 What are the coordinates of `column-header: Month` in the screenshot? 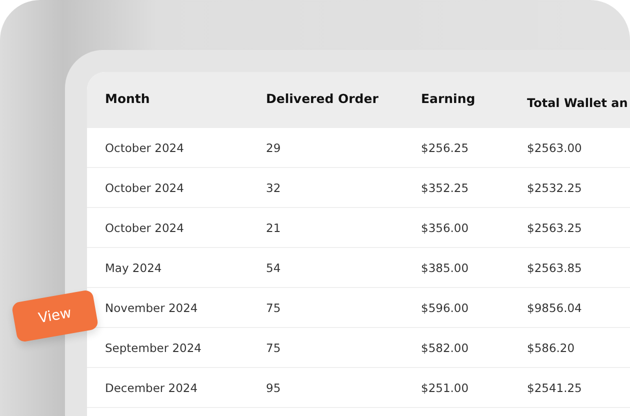 It's located at (128, 98).